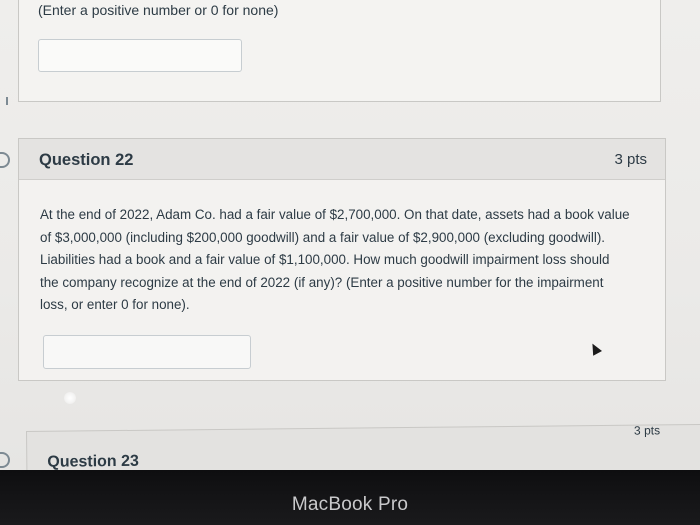  Describe the element at coordinates (140, 55) in the screenshot. I see `previous-answer-input` at that location.